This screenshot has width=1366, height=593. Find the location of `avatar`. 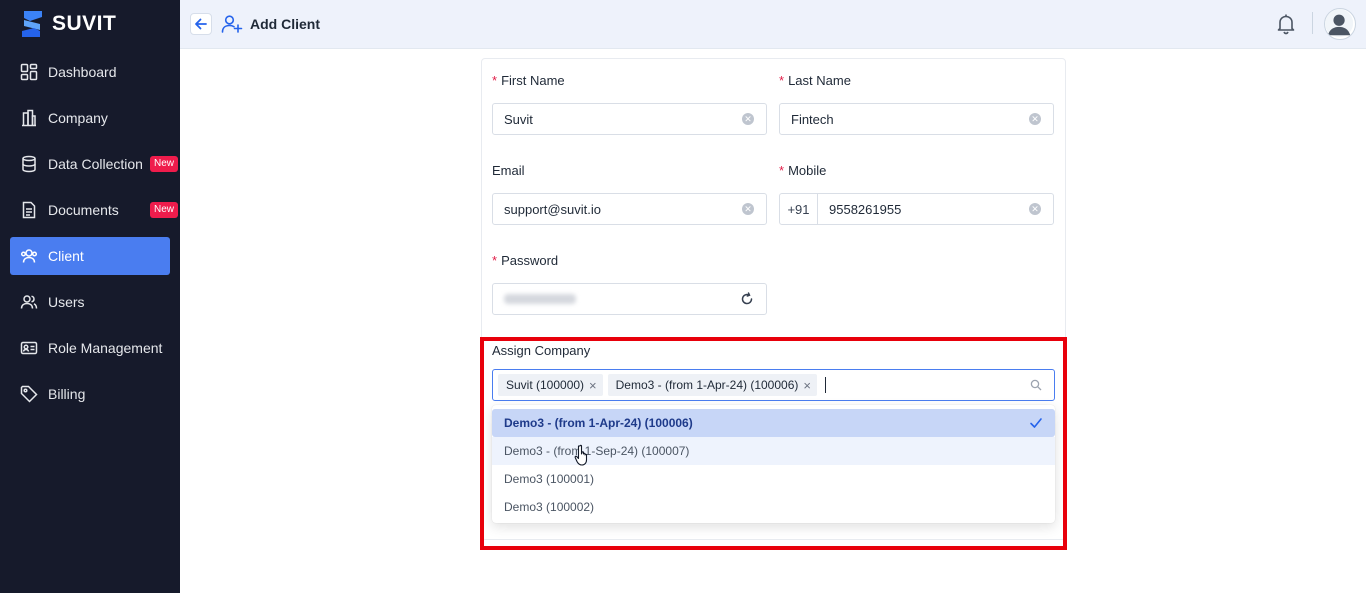

avatar is located at coordinates (1340, 24).